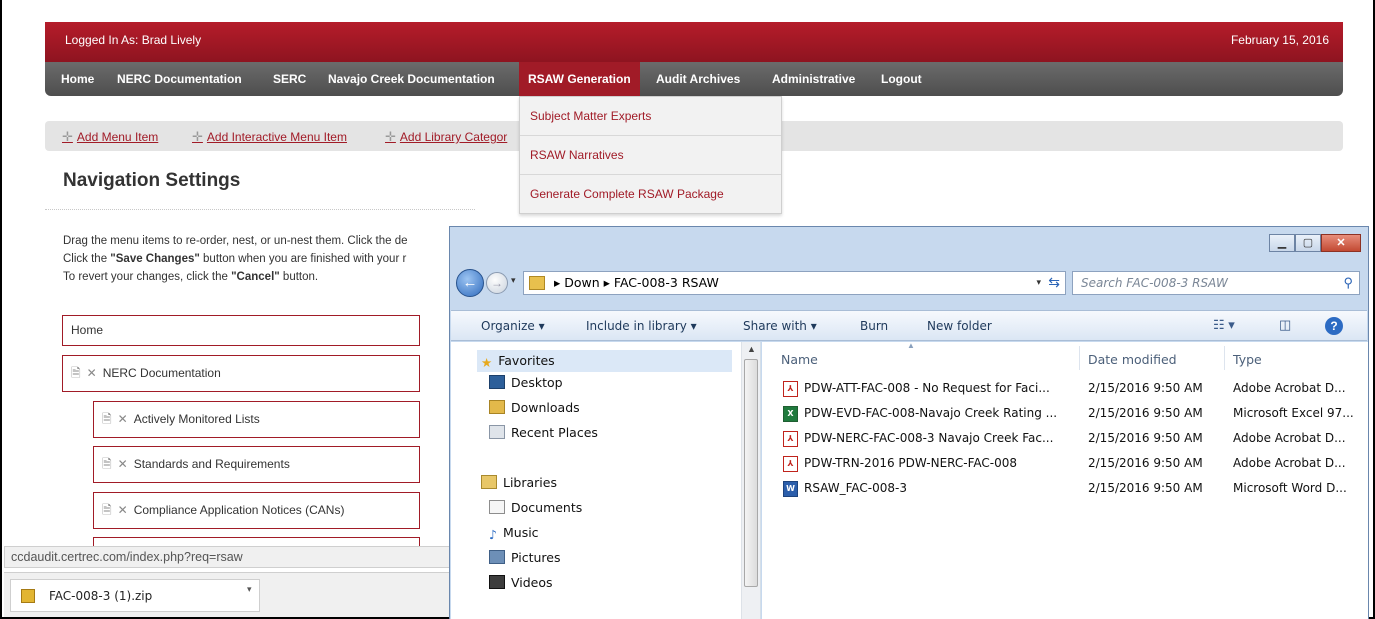 This screenshot has width=1375, height=619. I want to click on search-icon: ⚲, so click(1348, 283).